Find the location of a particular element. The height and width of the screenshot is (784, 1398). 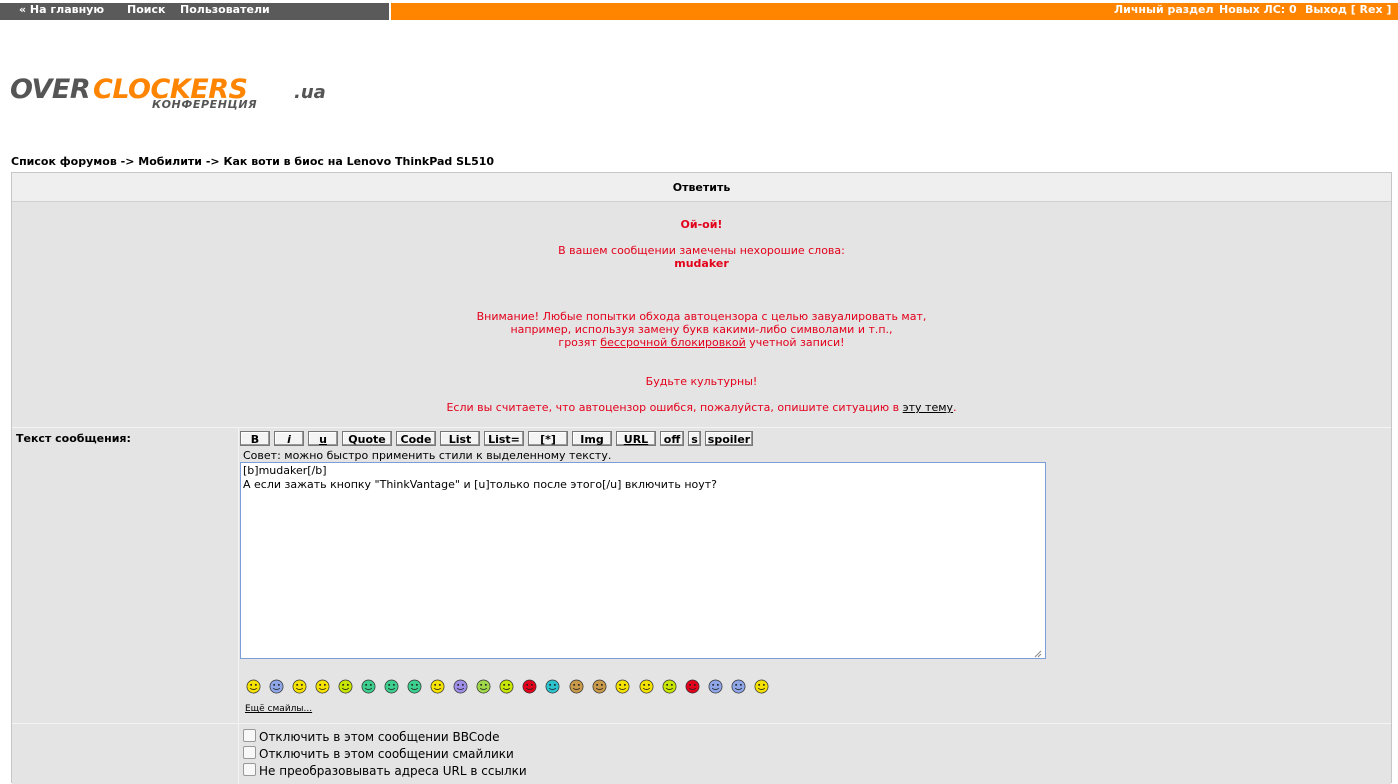

bbcode-list-button: List is located at coordinates (460, 438).